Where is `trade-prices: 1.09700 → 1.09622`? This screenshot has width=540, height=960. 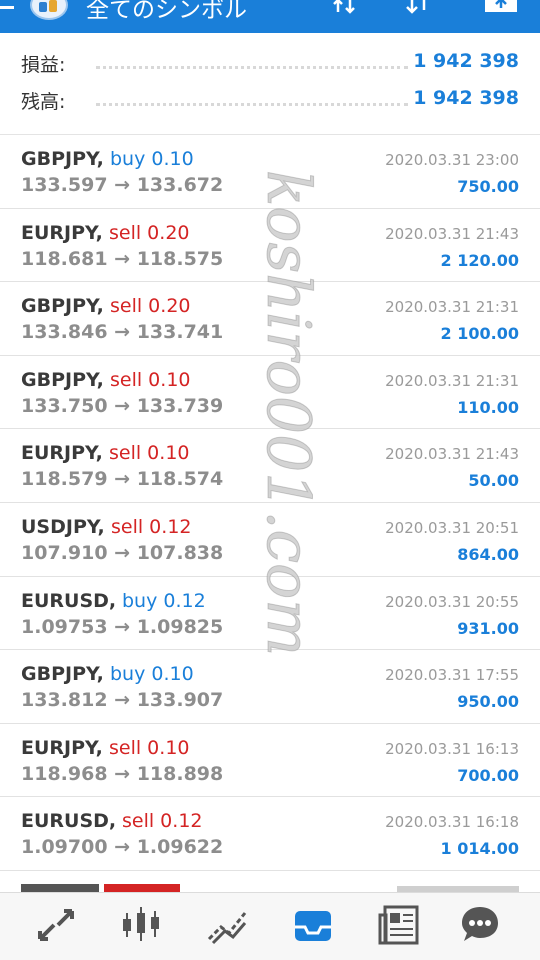
trade-prices: 1.09700 → 1.09622 is located at coordinates (122, 847).